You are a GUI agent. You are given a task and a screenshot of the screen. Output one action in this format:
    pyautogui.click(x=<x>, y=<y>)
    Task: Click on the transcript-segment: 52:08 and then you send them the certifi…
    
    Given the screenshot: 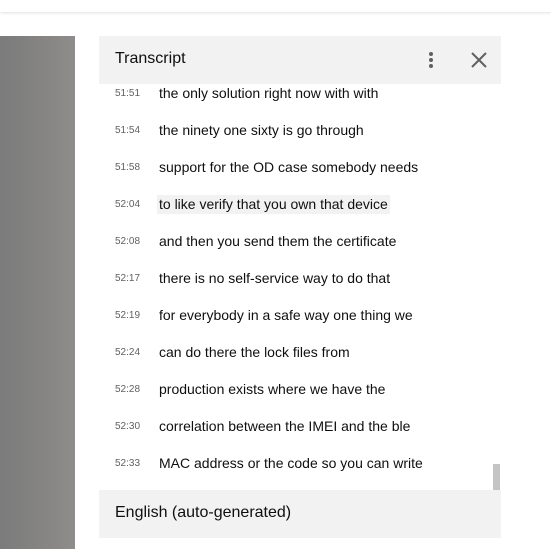 What is the action you would take?
    pyautogui.click(x=295, y=250)
    